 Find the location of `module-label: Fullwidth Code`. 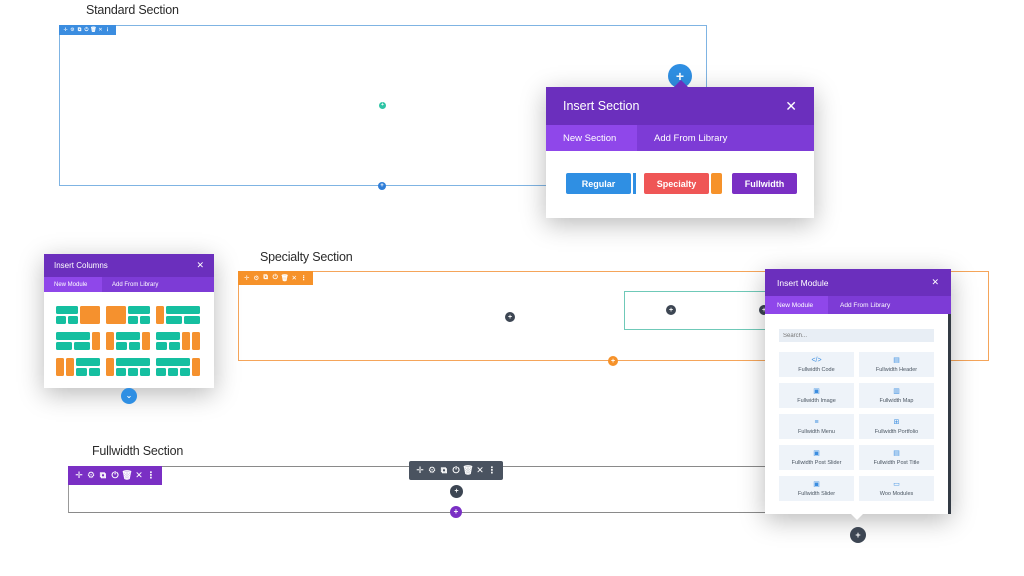

module-label: Fullwidth Code is located at coordinates (816, 369).